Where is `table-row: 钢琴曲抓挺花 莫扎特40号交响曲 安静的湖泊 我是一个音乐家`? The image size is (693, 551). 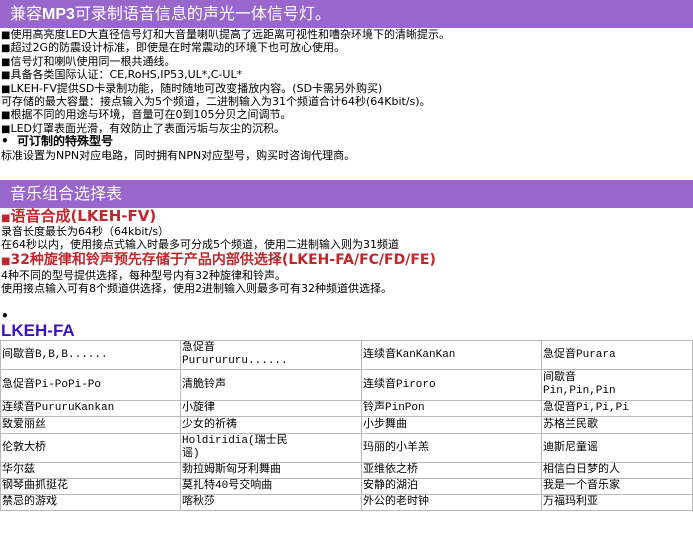 table-row: 钢琴曲抓挺花 莫扎特40号交响曲 安静的湖泊 我是一个音乐家 is located at coordinates (346, 487).